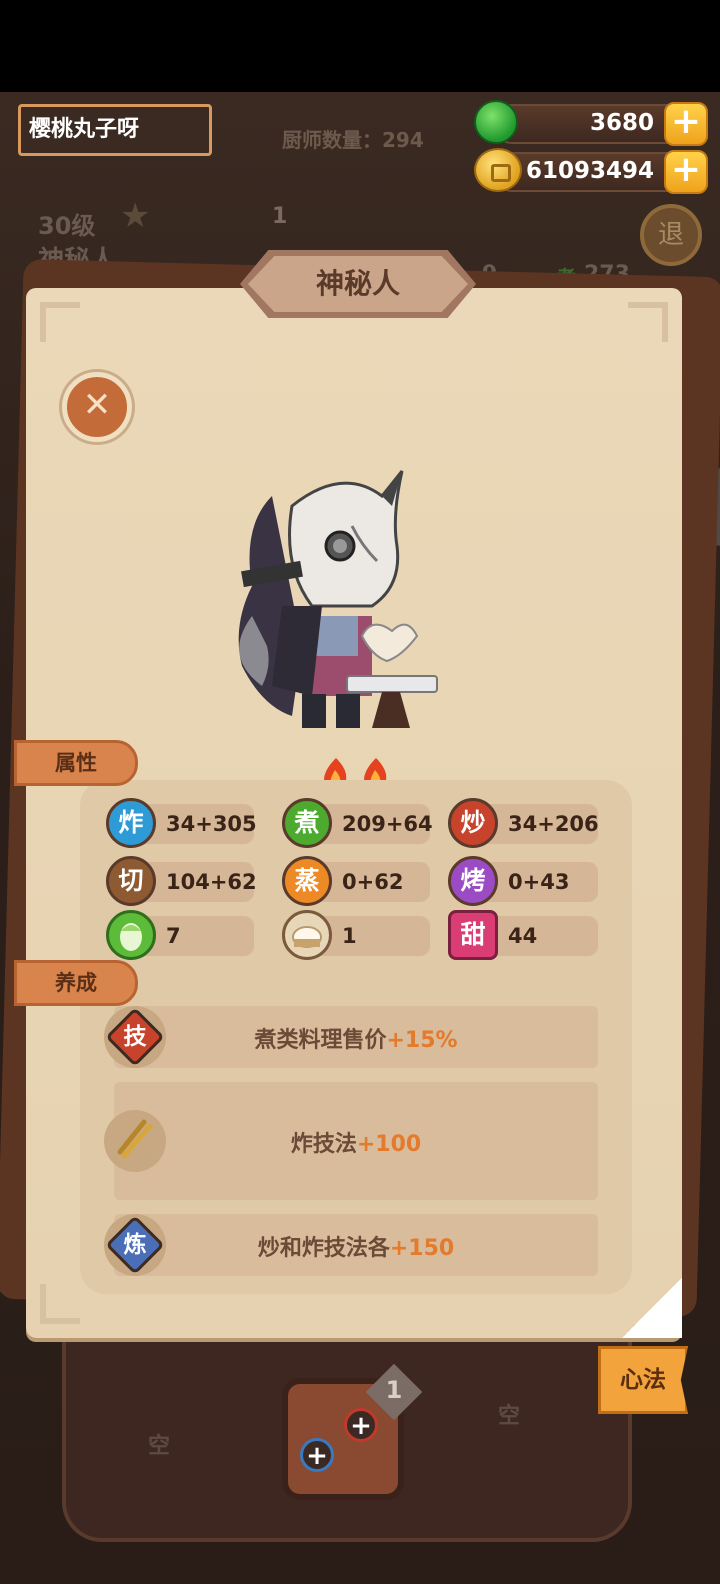 Image resolution: width=720 pixels, height=1584 pixels. I want to click on cut-icon: 切, so click(131, 881).